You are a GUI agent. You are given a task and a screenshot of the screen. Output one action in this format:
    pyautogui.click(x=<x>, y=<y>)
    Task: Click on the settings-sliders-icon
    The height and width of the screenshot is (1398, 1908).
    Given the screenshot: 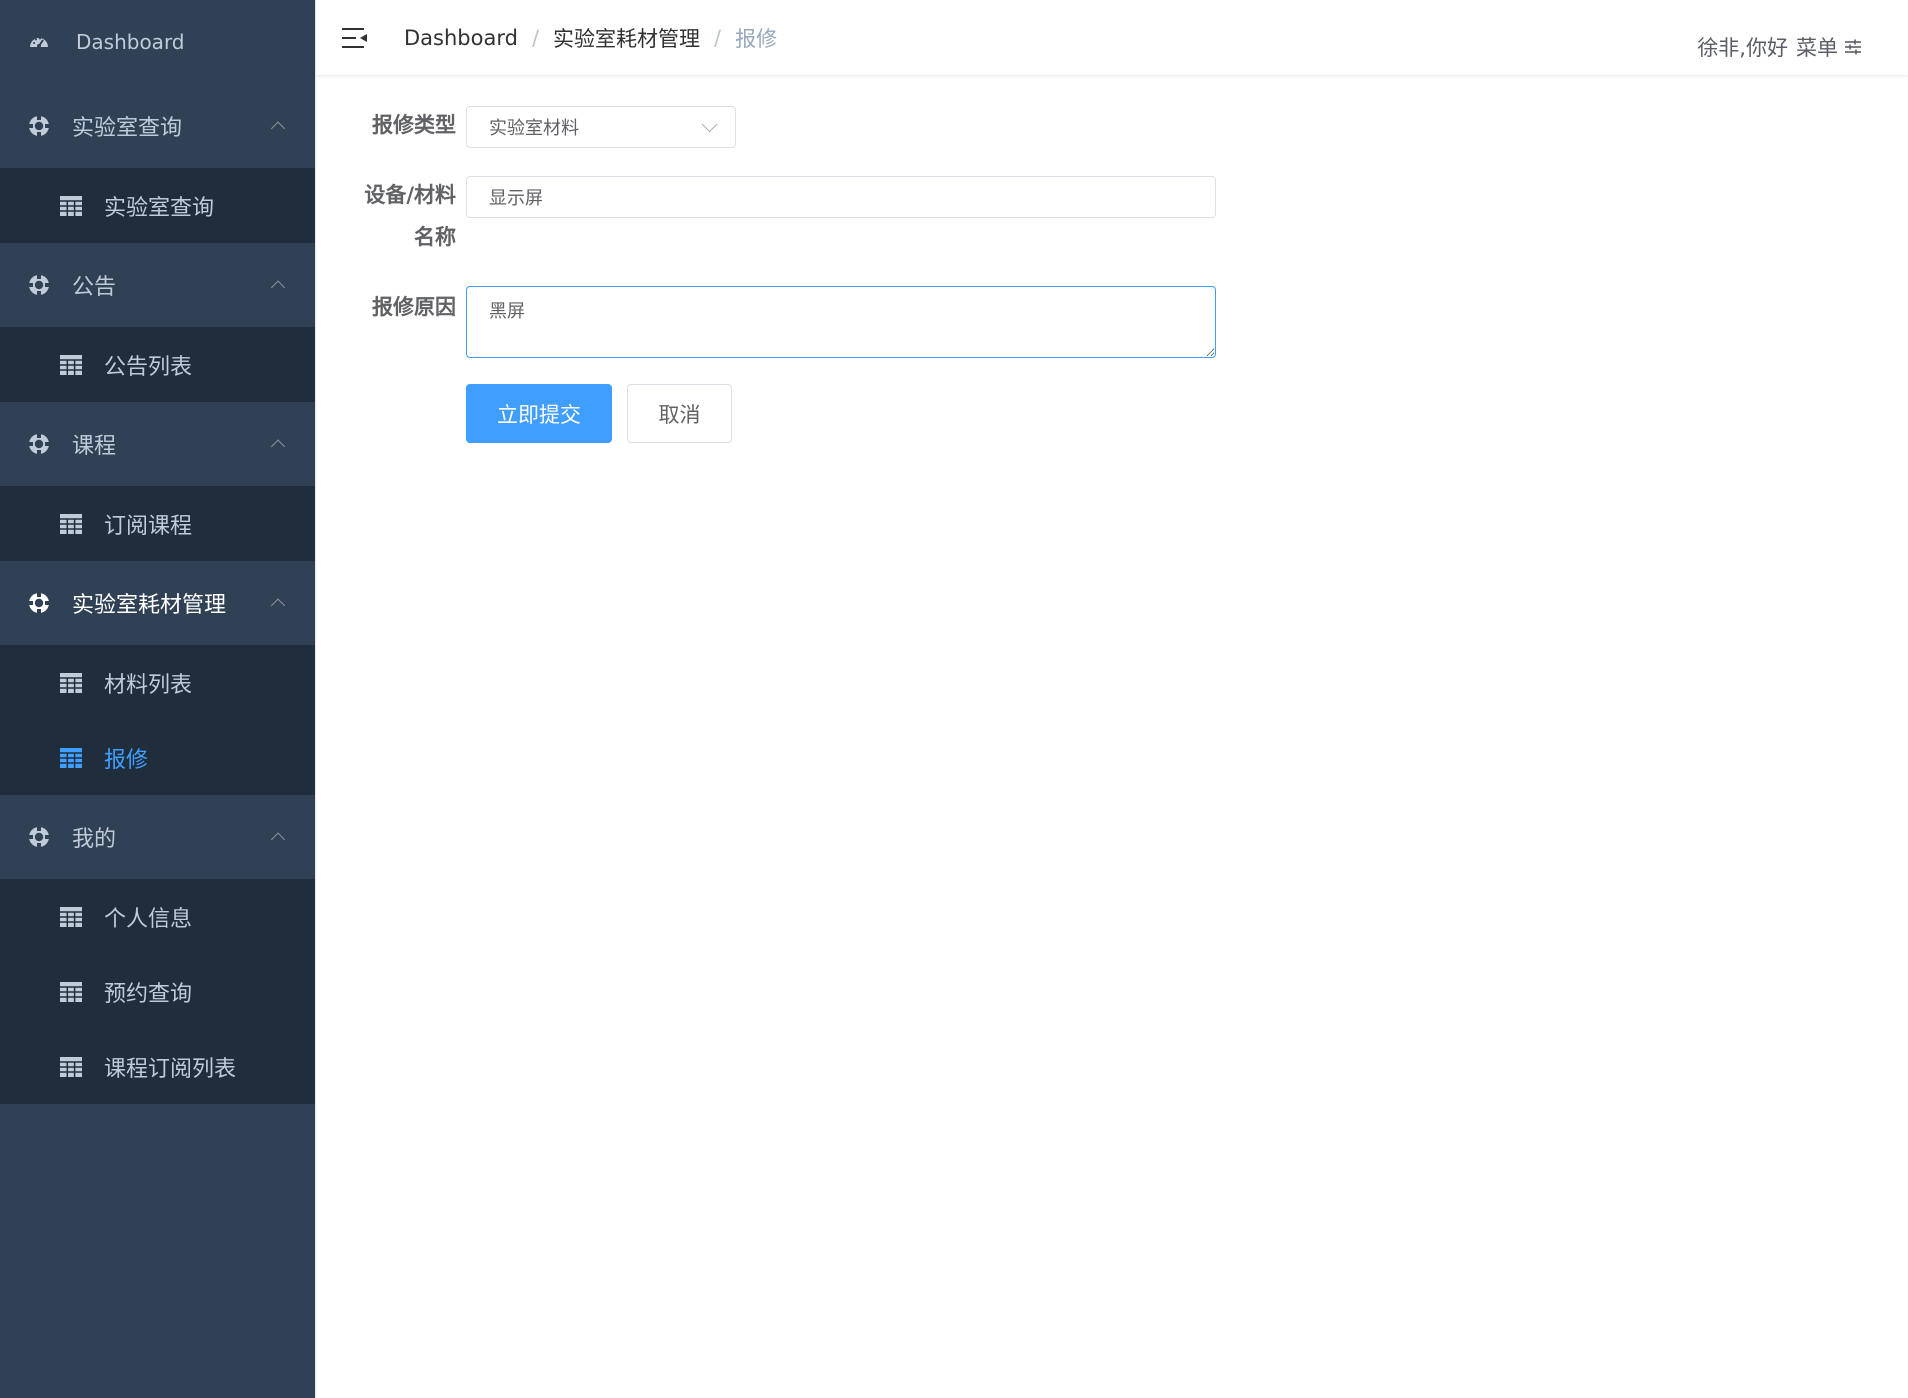 What is the action you would take?
    pyautogui.click(x=1853, y=47)
    